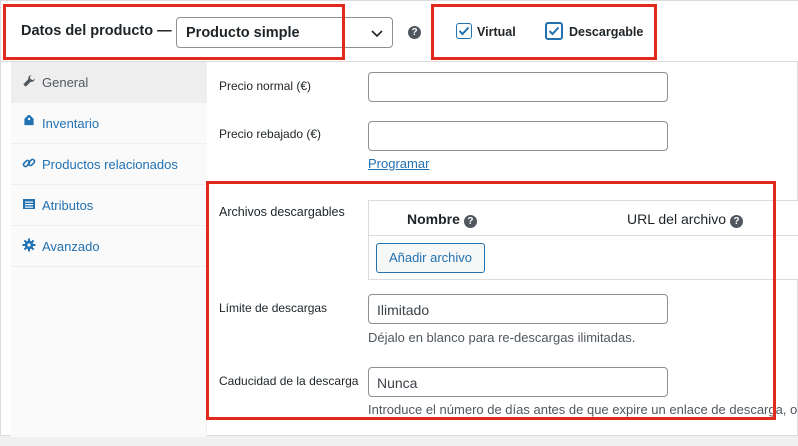 This screenshot has height=446, width=798. Describe the element at coordinates (109, 82) in the screenshot. I see `tab-general: General` at that location.